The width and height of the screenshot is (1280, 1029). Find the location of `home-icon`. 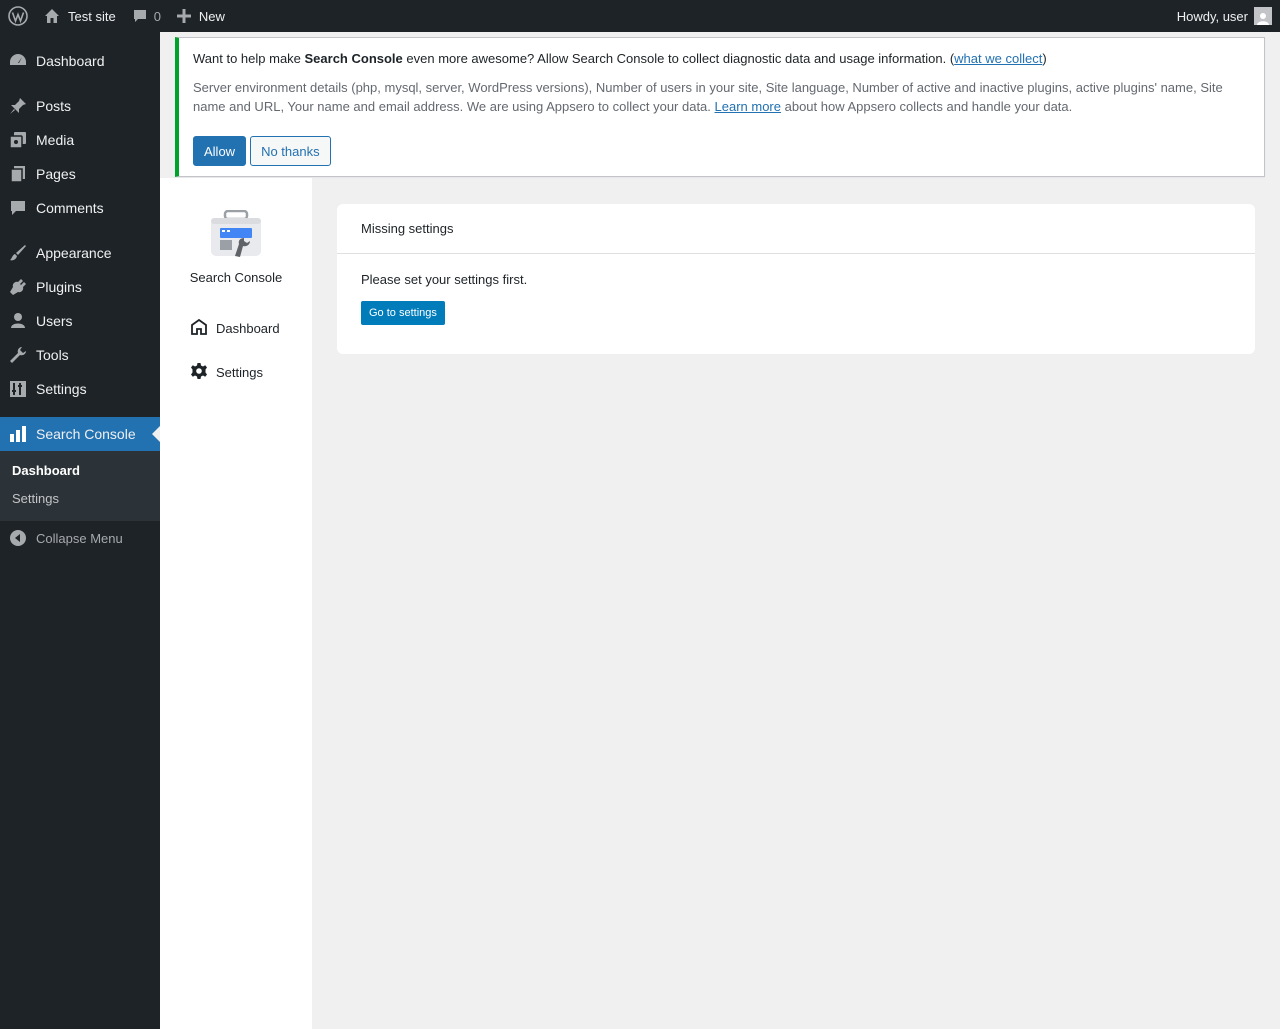

home-icon is located at coordinates (52, 16).